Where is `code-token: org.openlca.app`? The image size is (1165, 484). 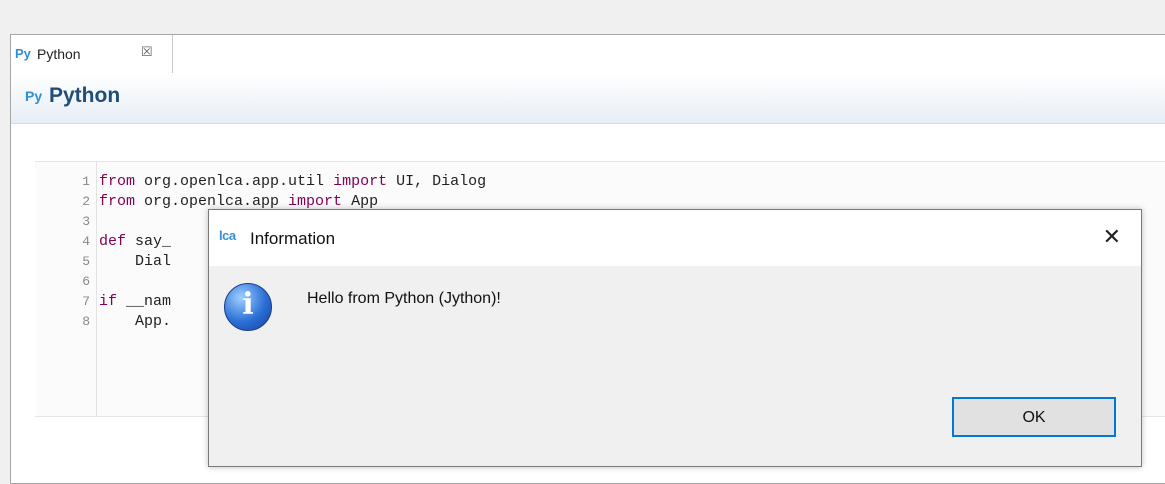 code-token: org.openlca.app is located at coordinates (212, 201).